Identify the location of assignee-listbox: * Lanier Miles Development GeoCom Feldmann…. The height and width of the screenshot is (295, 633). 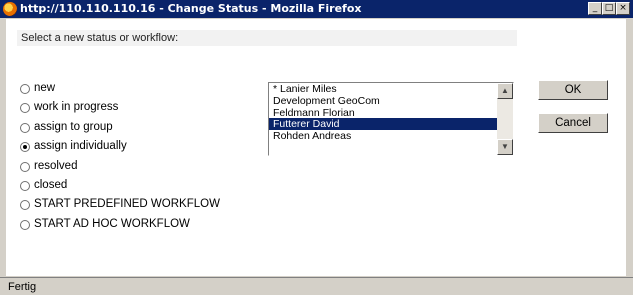
(391, 119).